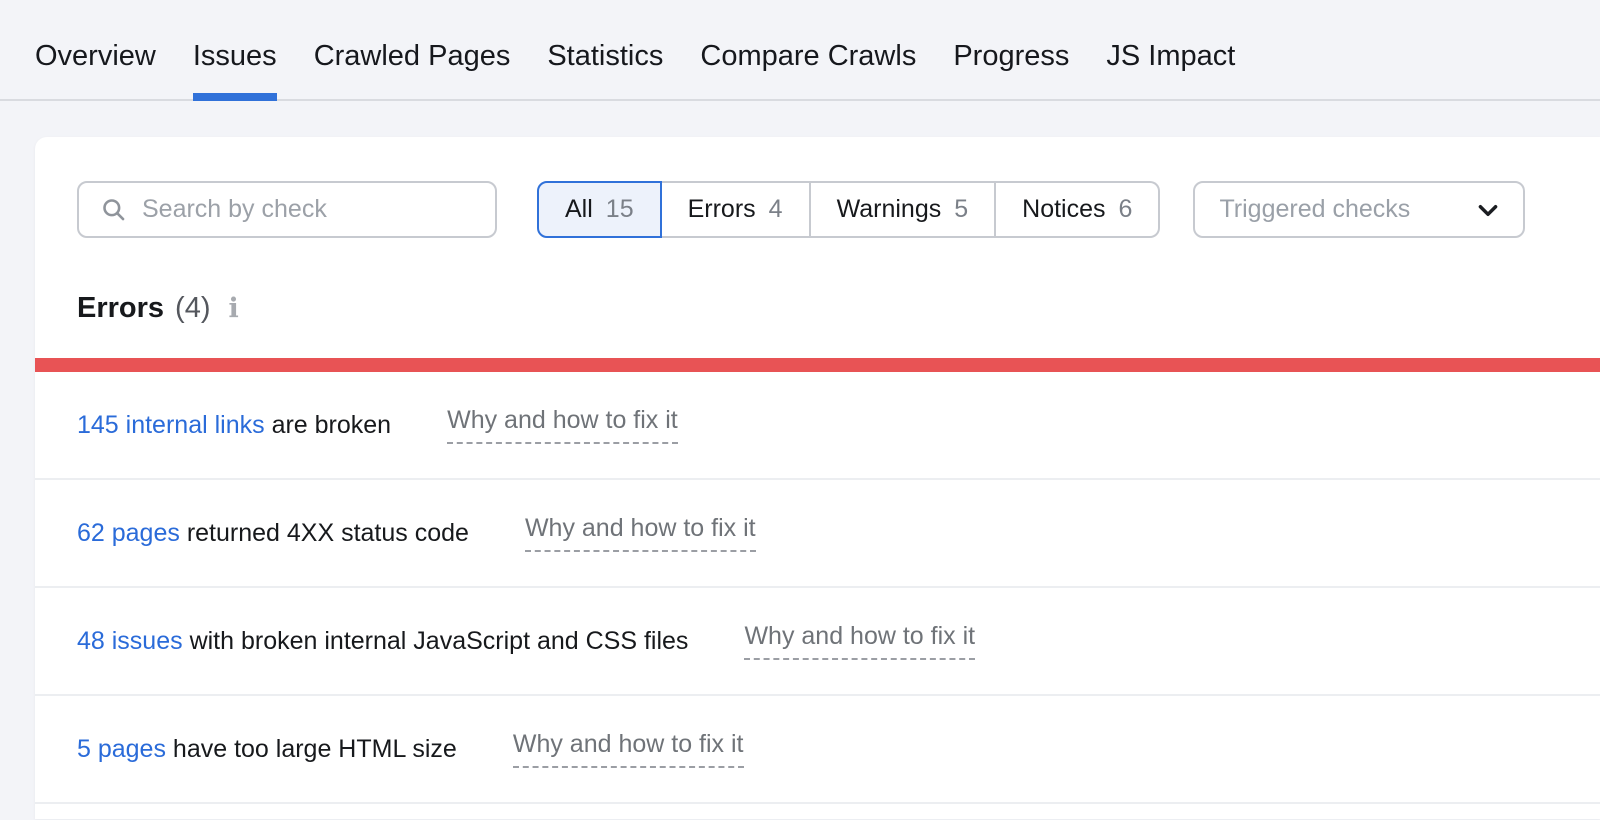  What do you see at coordinates (775, 209) in the screenshot?
I see `filter-errors-count: 4` at bounding box center [775, 209].